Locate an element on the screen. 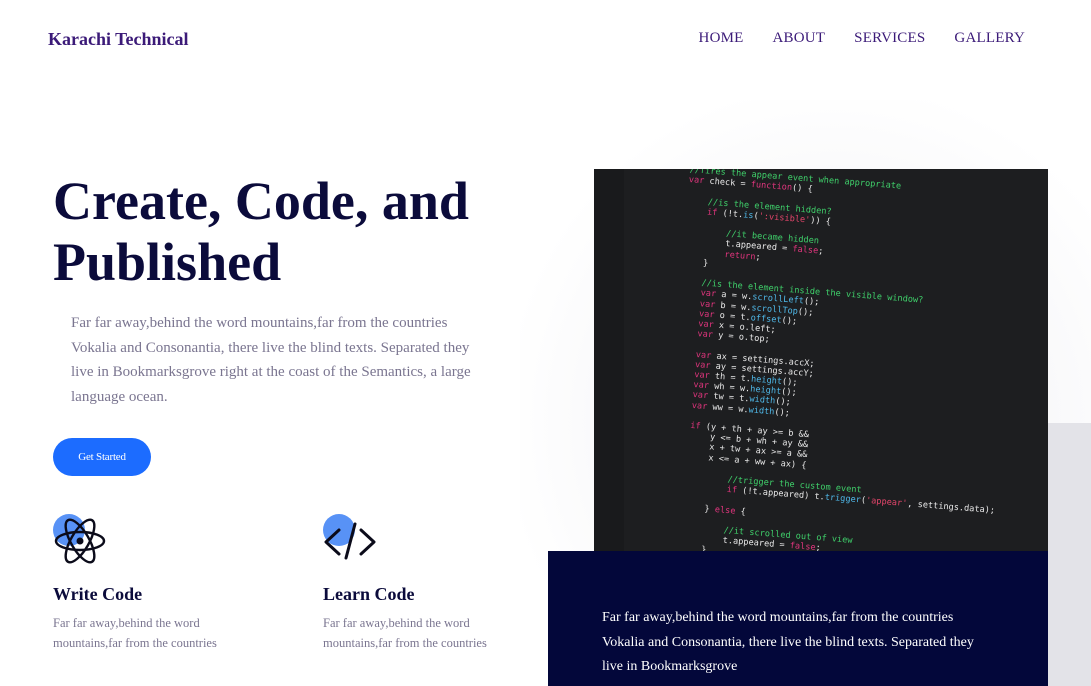 The width and height of the screenshot is (1091, 686). atom-icon is located at coordinates (81, 541).